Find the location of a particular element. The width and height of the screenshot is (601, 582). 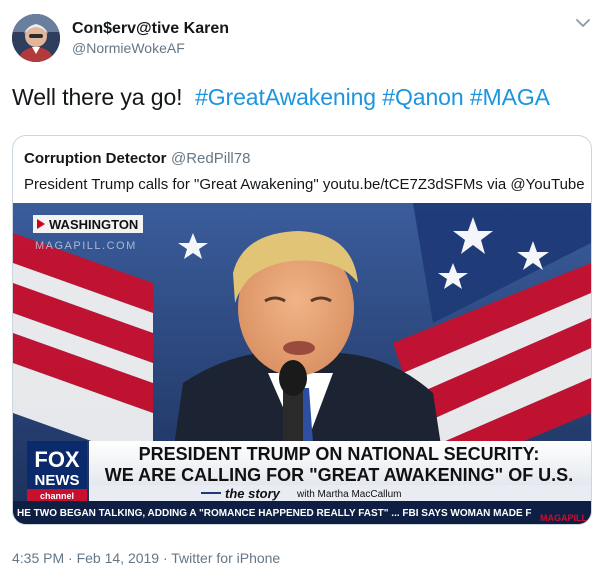

hashtag-qanon: #Qanon is located at coordinates (422, 97).